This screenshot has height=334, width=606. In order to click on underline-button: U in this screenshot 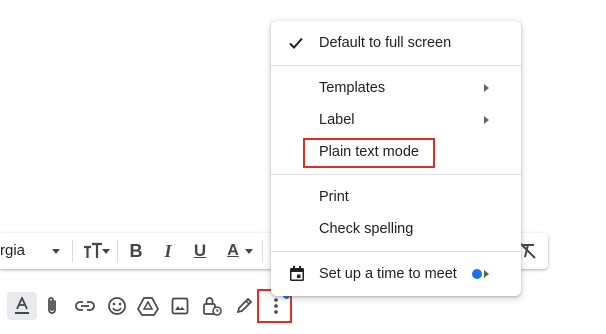, I will do `click(200, 251)`.